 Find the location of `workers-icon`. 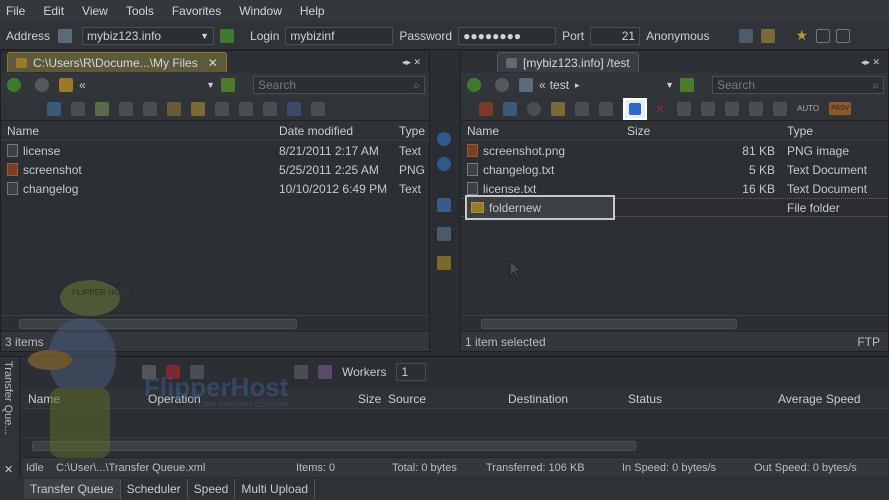

workers-icon is located at coordinates (325, 372).